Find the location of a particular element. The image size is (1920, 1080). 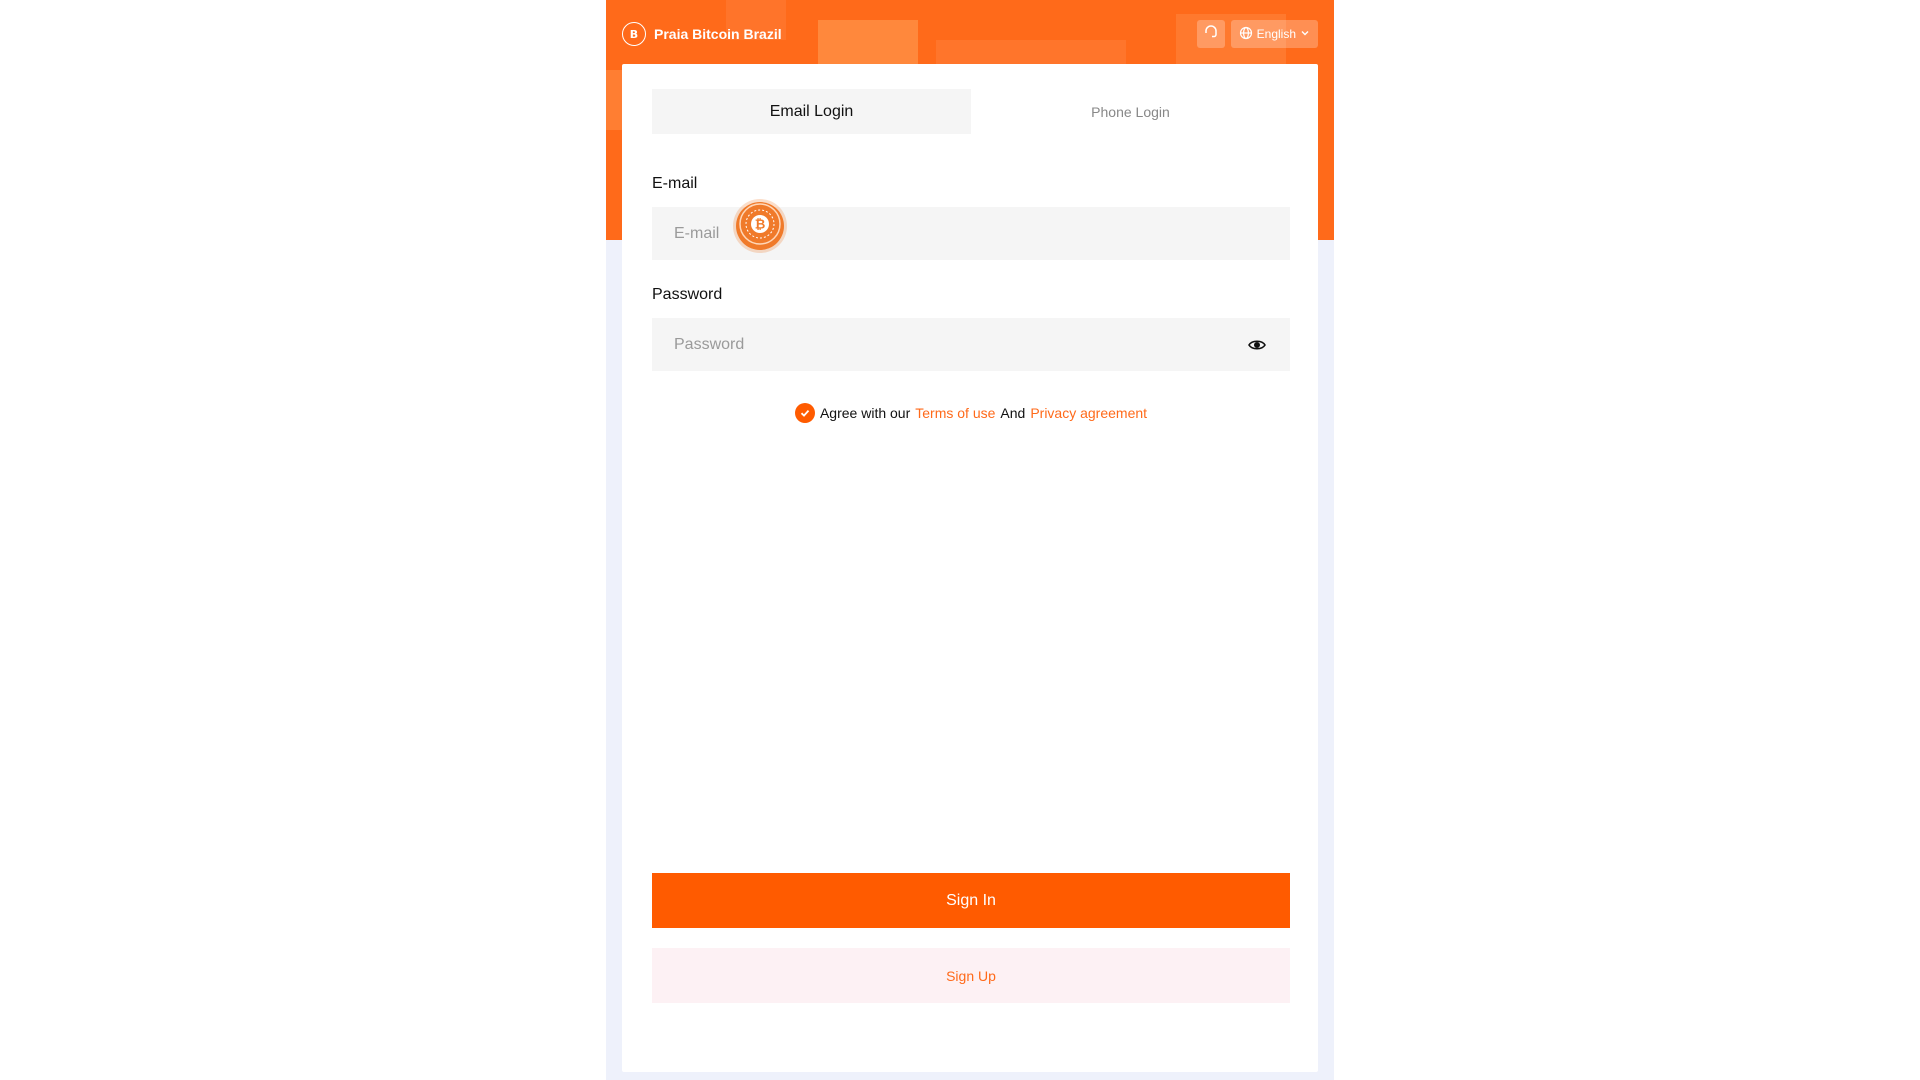

tab-email-login: Email Login is located at coordinates (811, 111).